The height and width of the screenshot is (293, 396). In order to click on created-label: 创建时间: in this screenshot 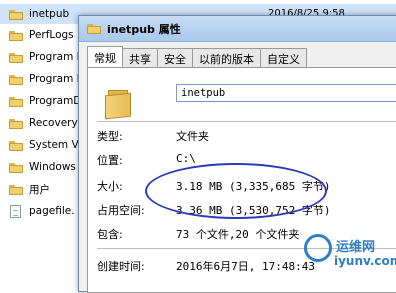, I will do `click(121, 266)`.